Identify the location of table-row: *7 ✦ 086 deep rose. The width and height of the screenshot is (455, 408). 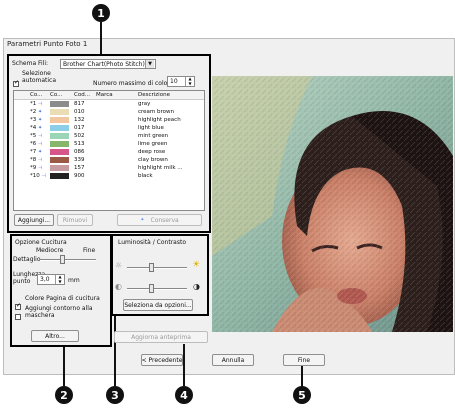
(109, 152).